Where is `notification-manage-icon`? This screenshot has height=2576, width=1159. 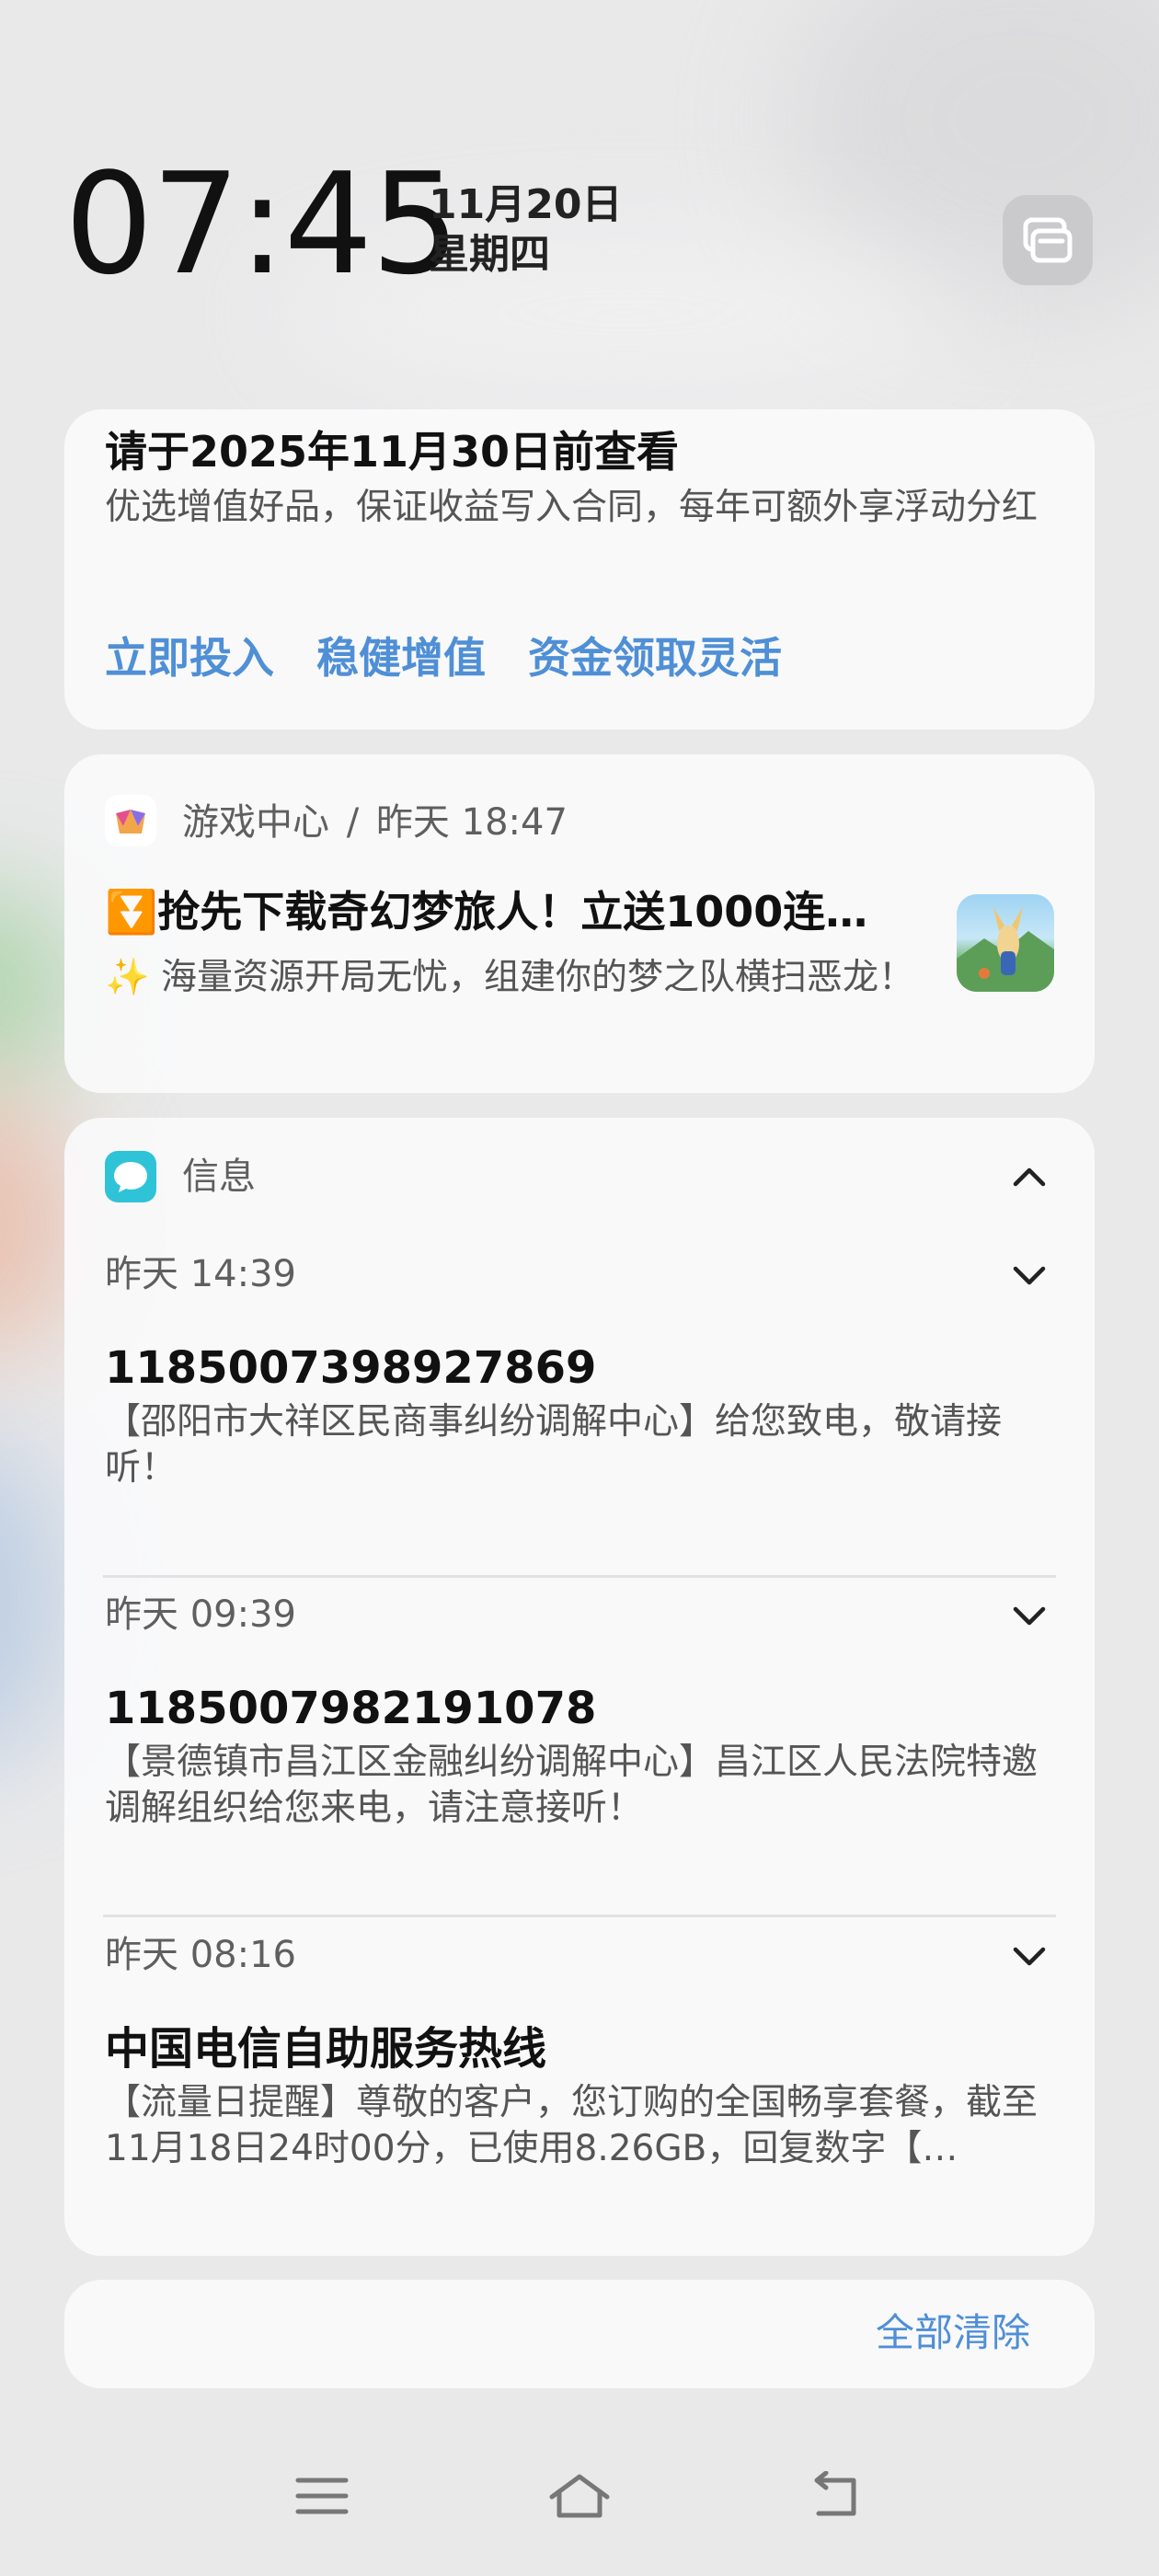 notification-manage-icon is located at coordinates (1048, 240).